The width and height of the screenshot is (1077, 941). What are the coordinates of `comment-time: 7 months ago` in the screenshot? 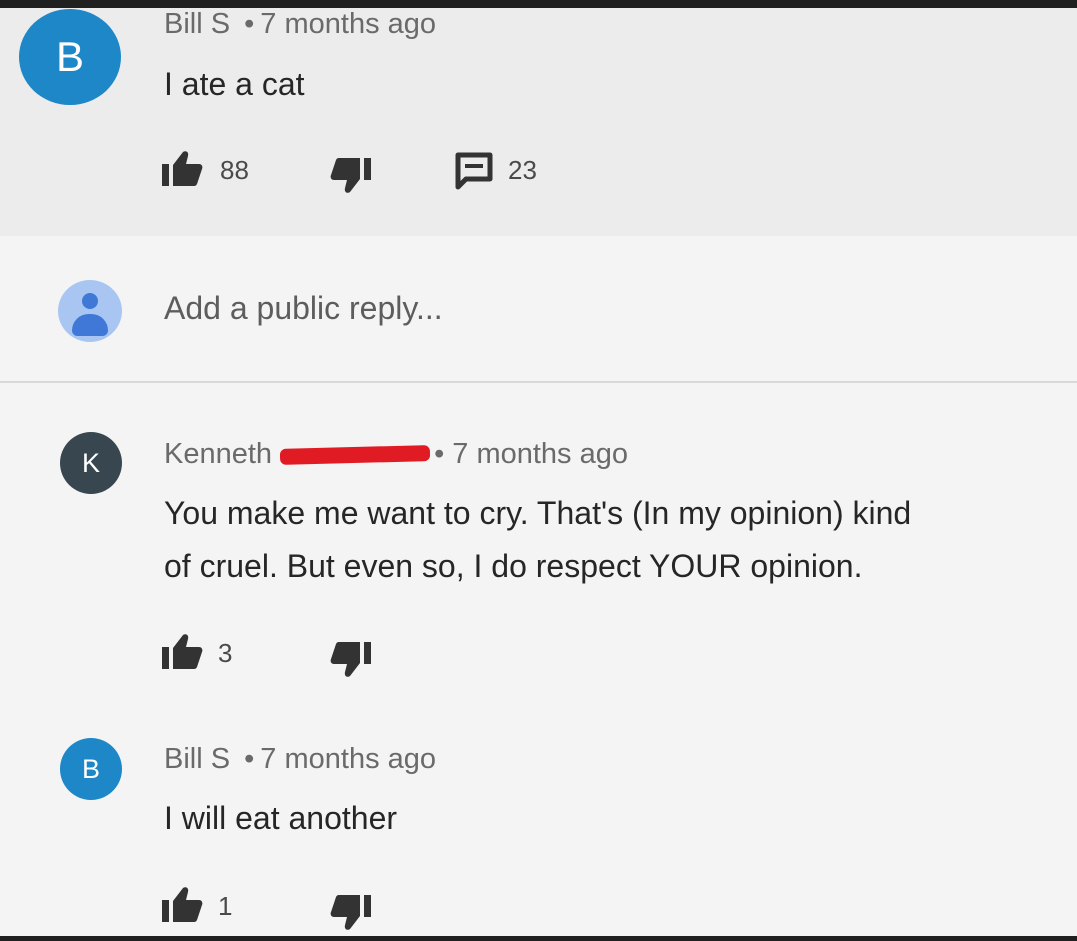 It's located at (348, 24).